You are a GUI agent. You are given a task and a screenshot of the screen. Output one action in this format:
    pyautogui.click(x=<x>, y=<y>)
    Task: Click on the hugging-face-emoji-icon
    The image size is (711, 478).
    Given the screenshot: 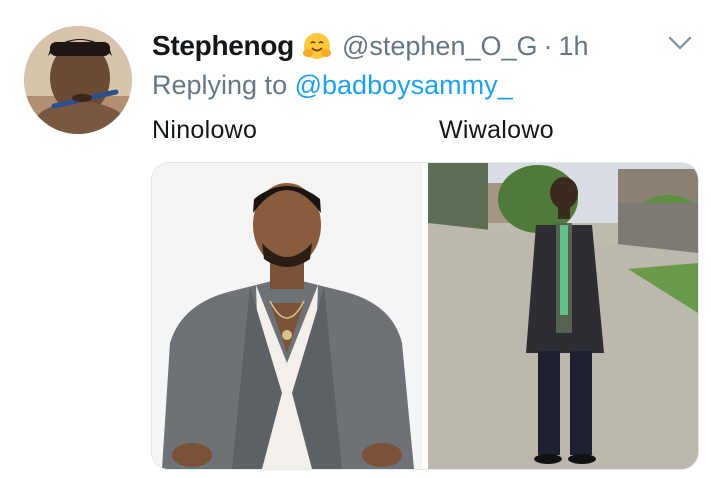 What is the action you would take?
    pyautogui.click(x=317, y=46)
    